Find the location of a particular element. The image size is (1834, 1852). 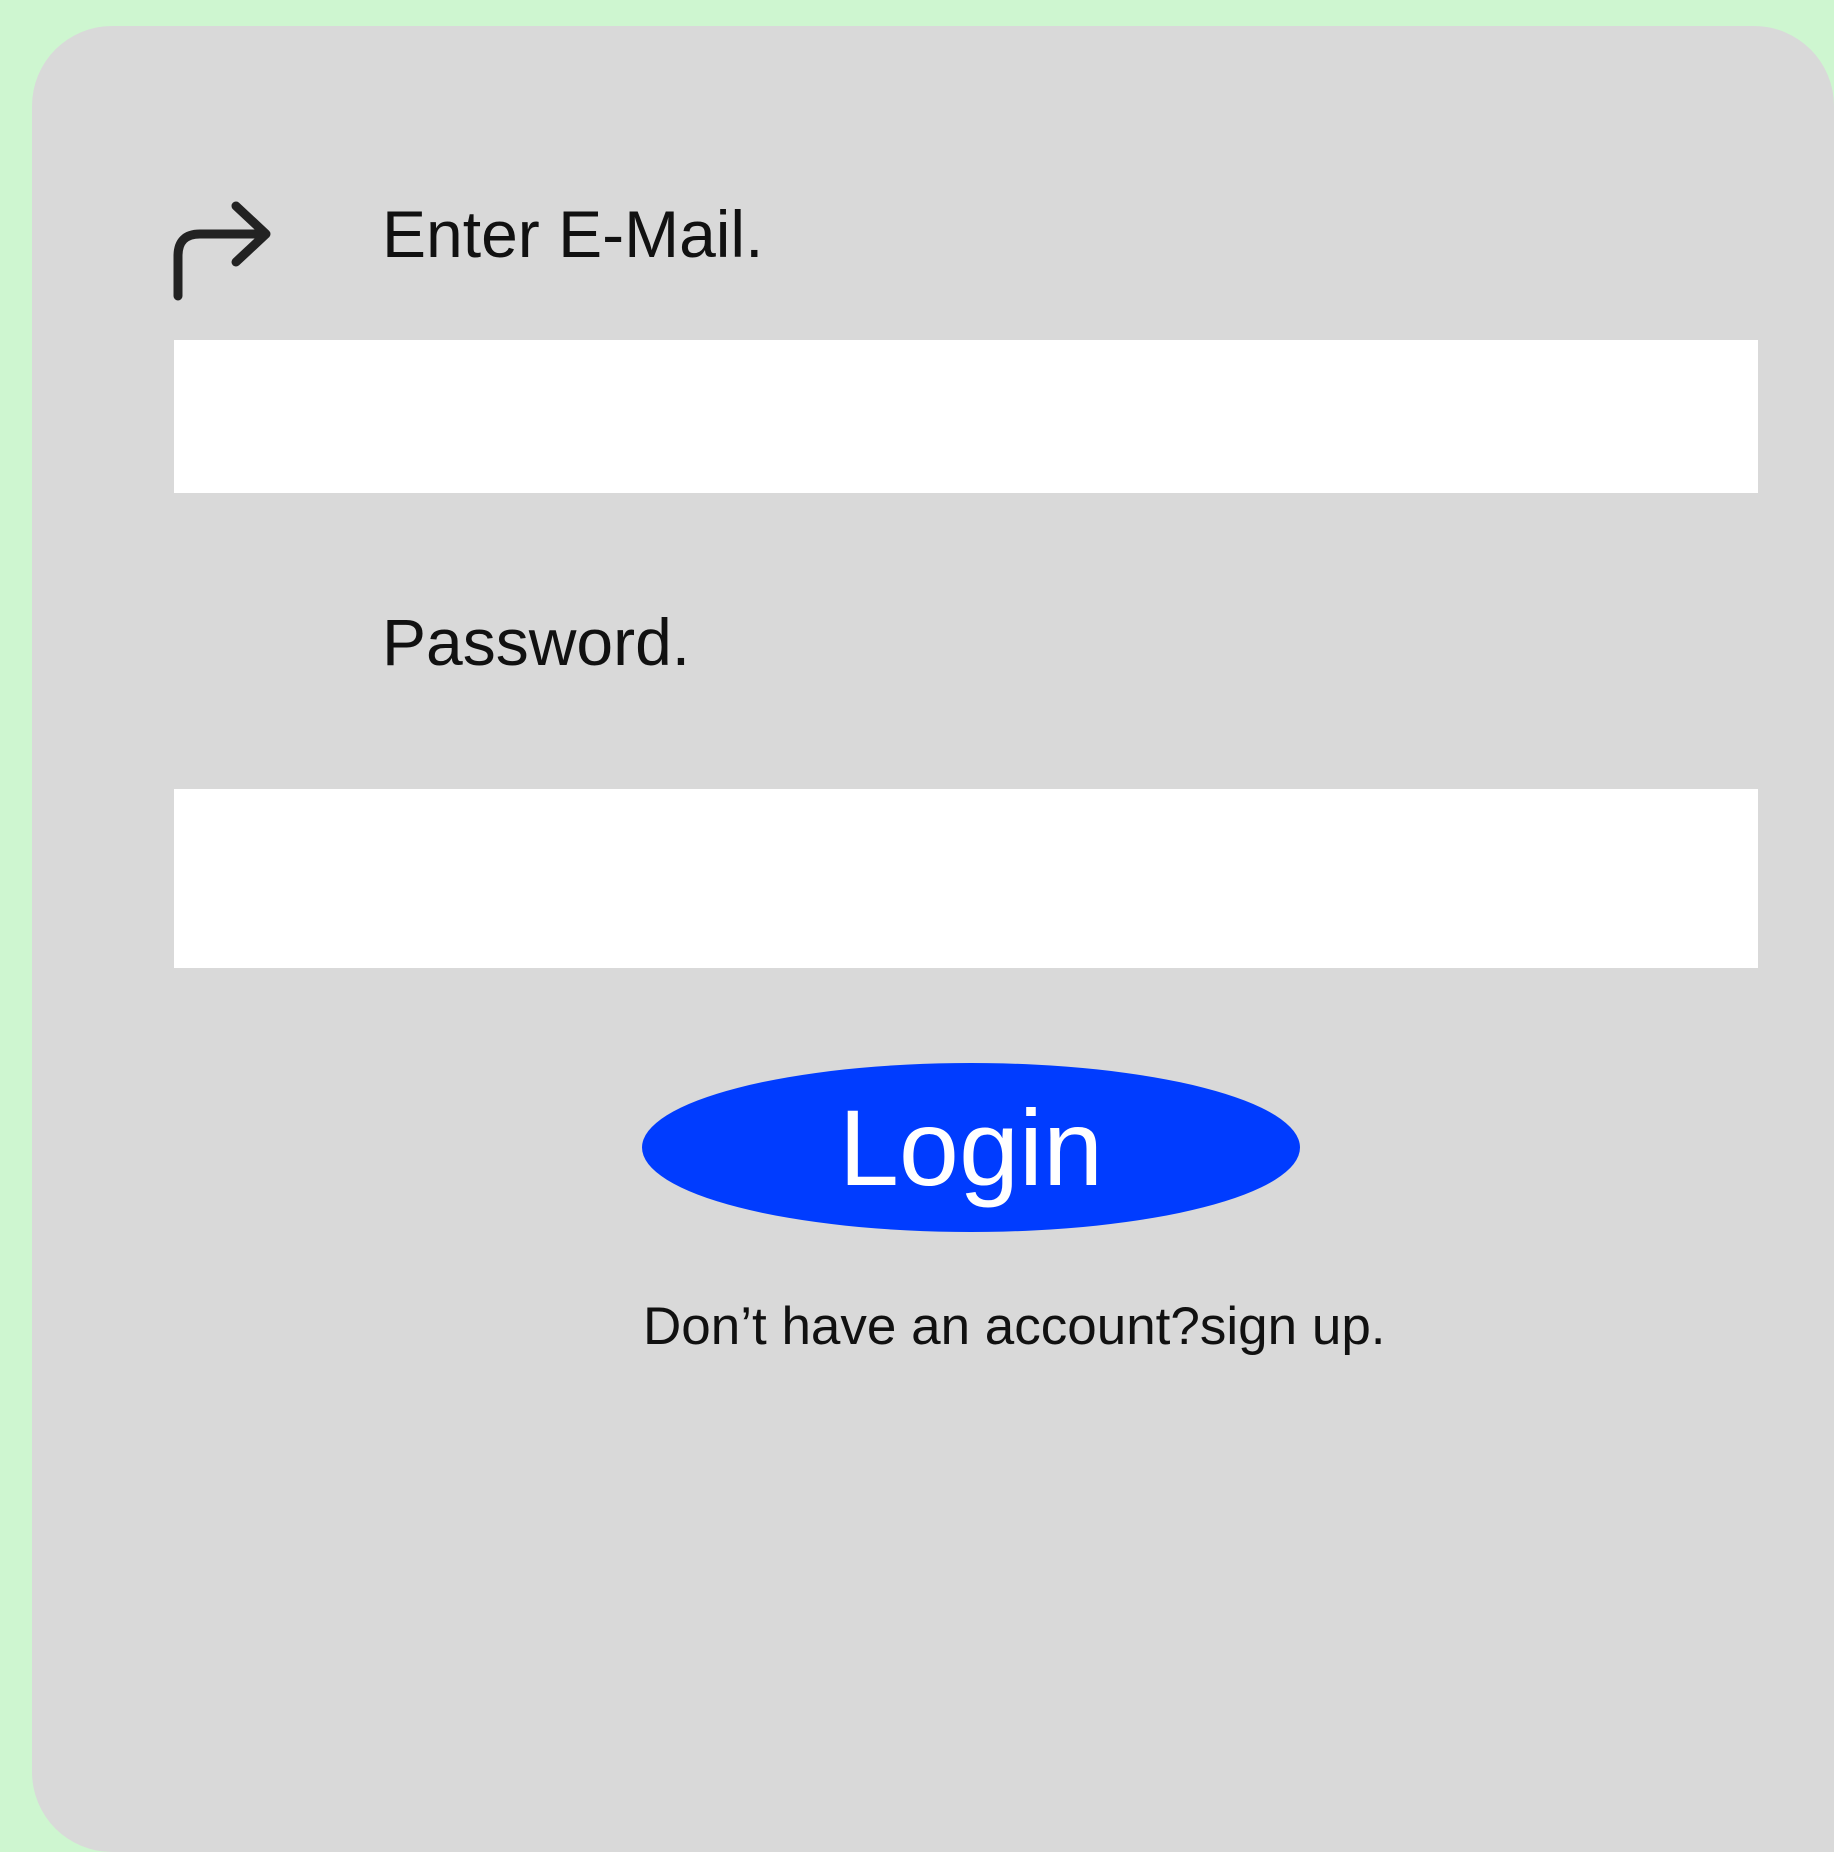

signup-link: sign up. is located at coordinates (1293, 1326).